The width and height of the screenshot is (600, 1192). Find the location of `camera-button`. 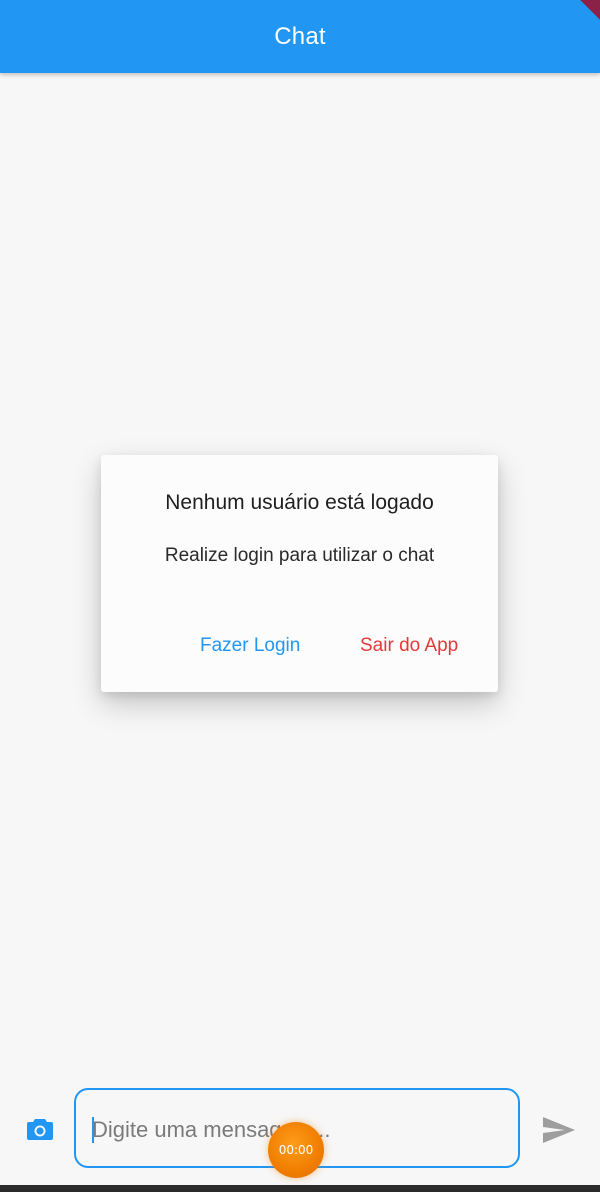

camera-button is located at coordinates (40, 1129).